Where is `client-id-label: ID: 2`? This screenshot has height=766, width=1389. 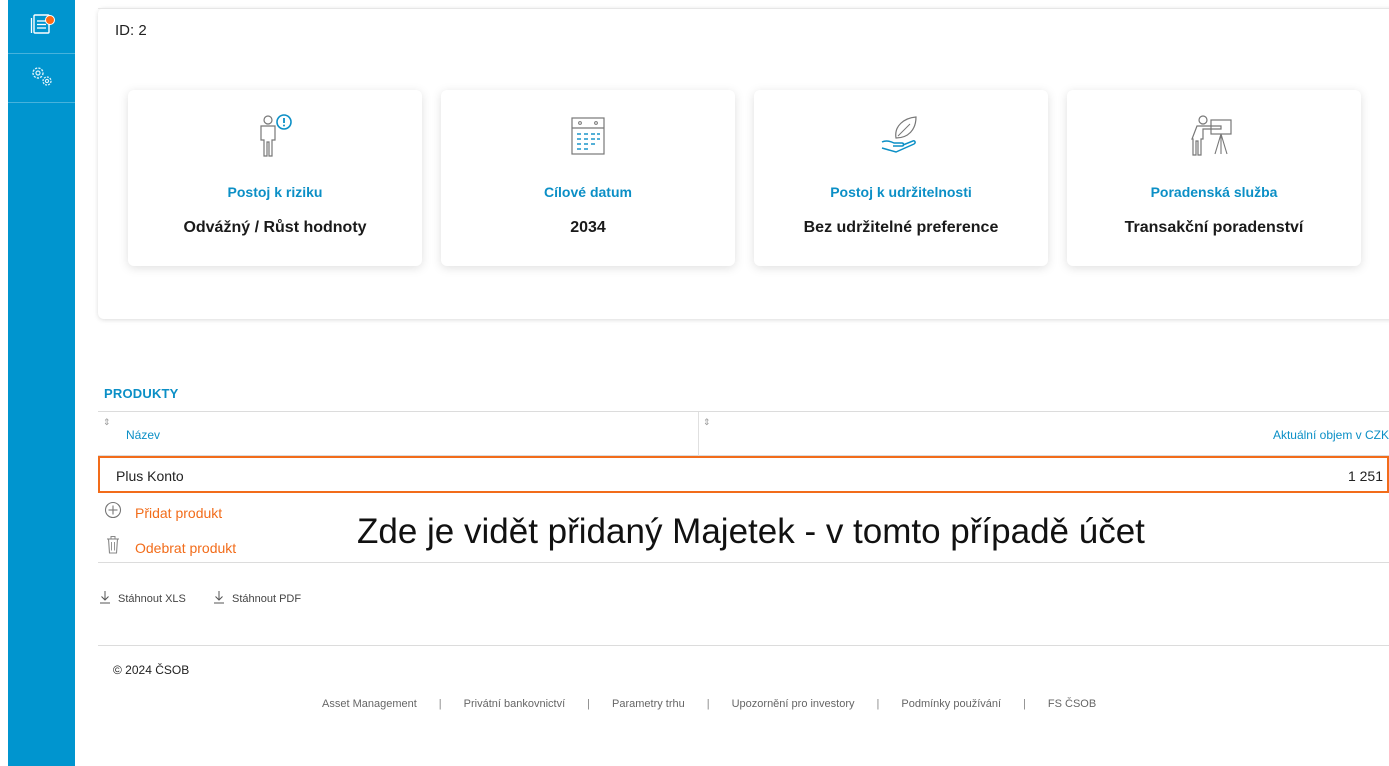 client-id-label: ID: 2 is located at coordinates (131, 30).